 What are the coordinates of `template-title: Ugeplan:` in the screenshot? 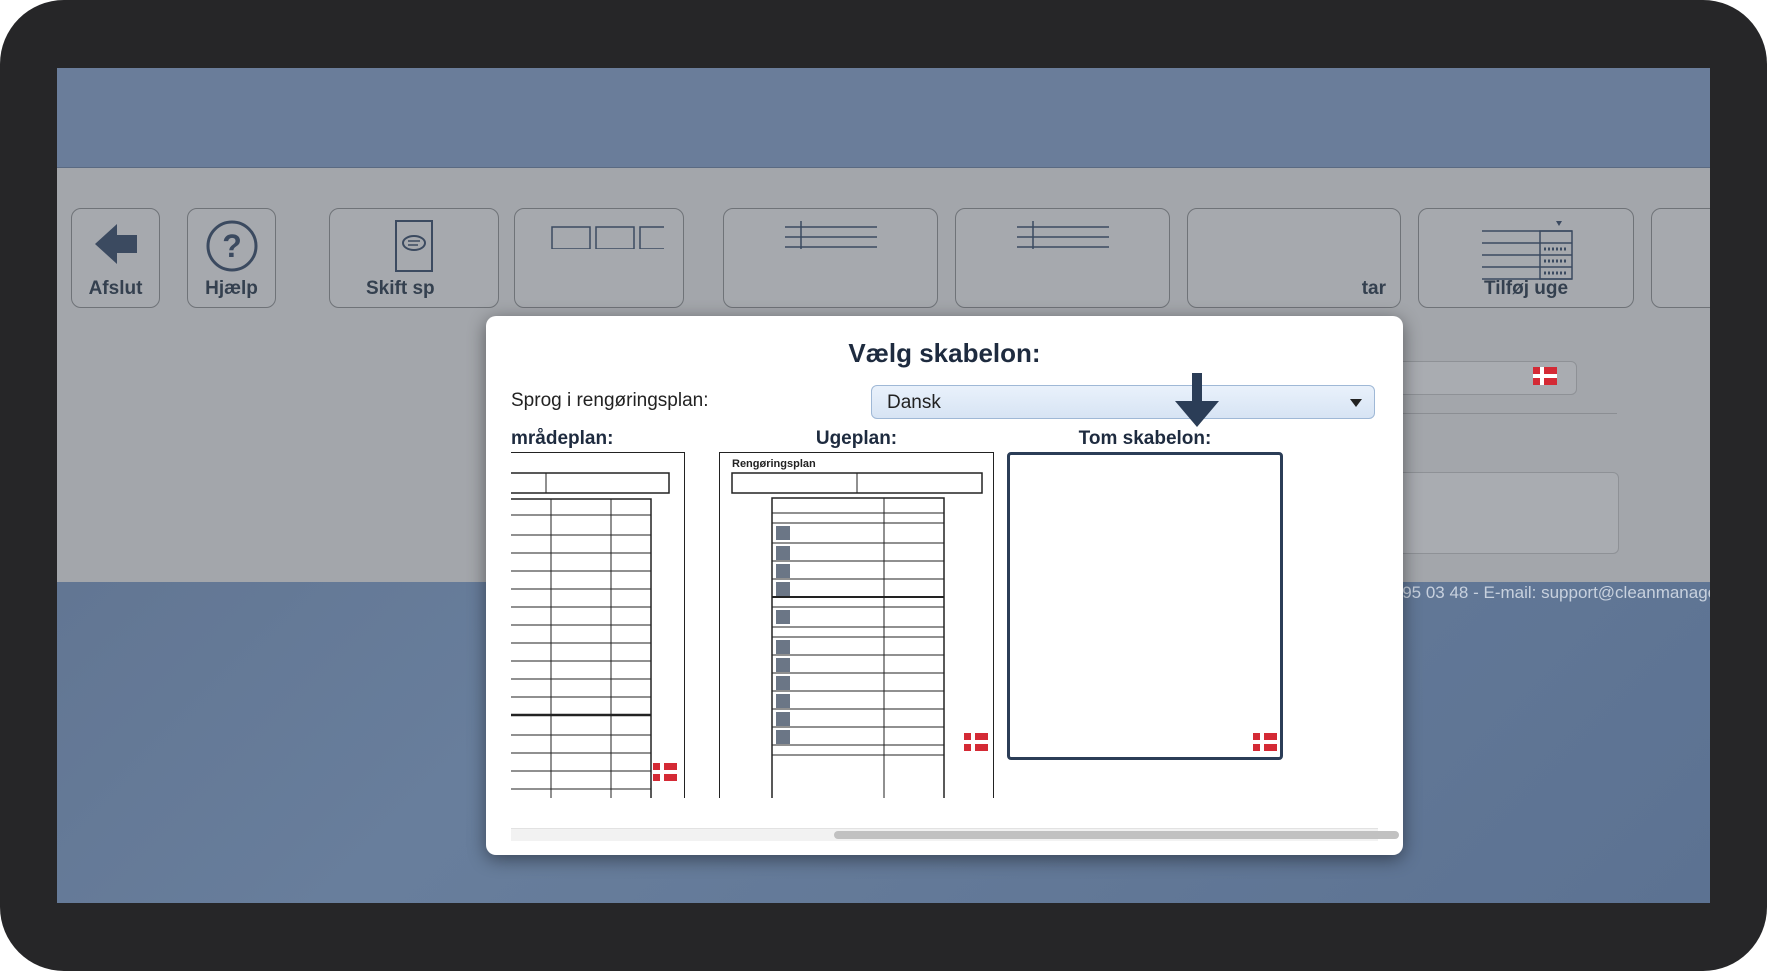 It's located at (856, 438).